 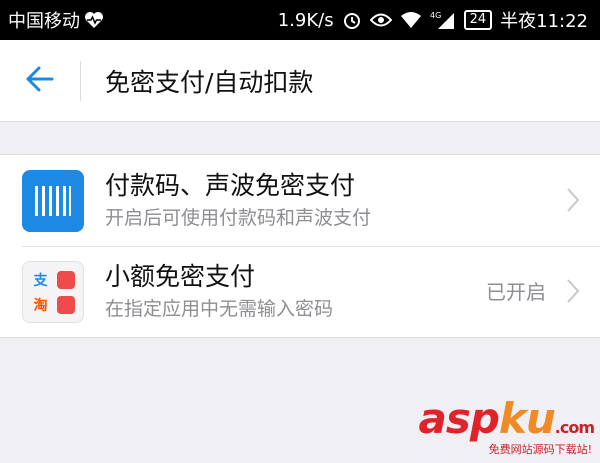 I want to click on watermark-tagline: 免费网站源码下载站!, so click(x=540, y=449).